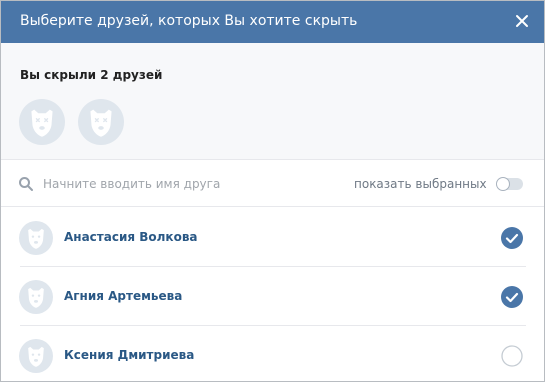 The height and width of the screenshot is (382, 545). I want to click on toggle-knob, so click(503, 184).